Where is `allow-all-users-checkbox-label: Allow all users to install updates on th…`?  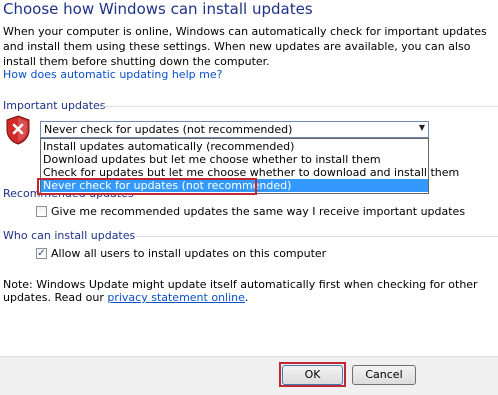 allow-all-users-checkbox-label: Allow all users to install updates on th… is located at coordinates (189, 253).